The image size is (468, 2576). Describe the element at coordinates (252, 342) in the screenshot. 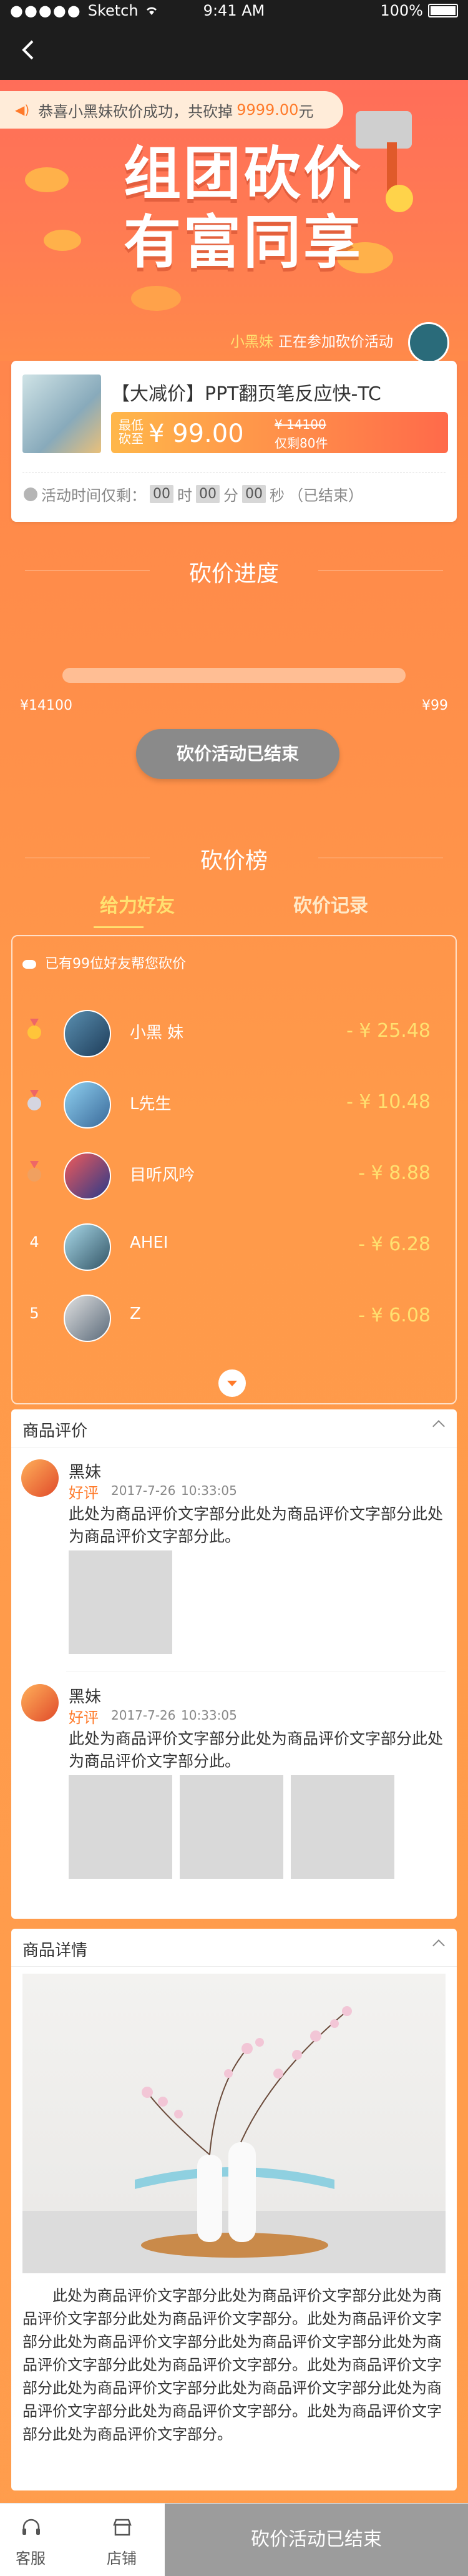

I see `joiner-name: 小黑妹` at that location.